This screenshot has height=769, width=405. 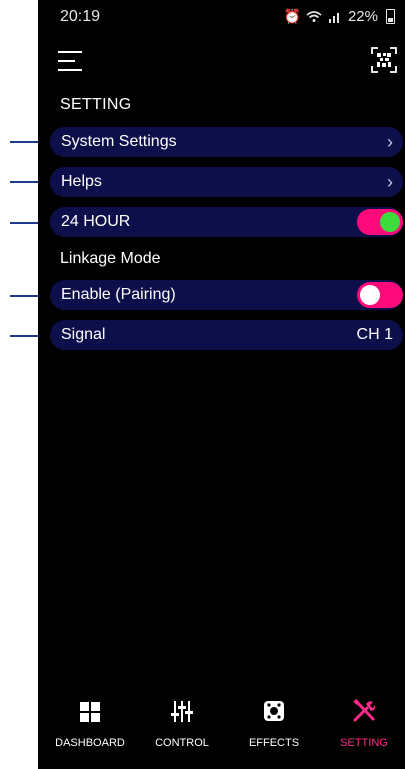 What do you see at coordinates (339, 16) in the screenshot?
I see `status-icons: ⏰ 22%` at bounding box center [339, 16].